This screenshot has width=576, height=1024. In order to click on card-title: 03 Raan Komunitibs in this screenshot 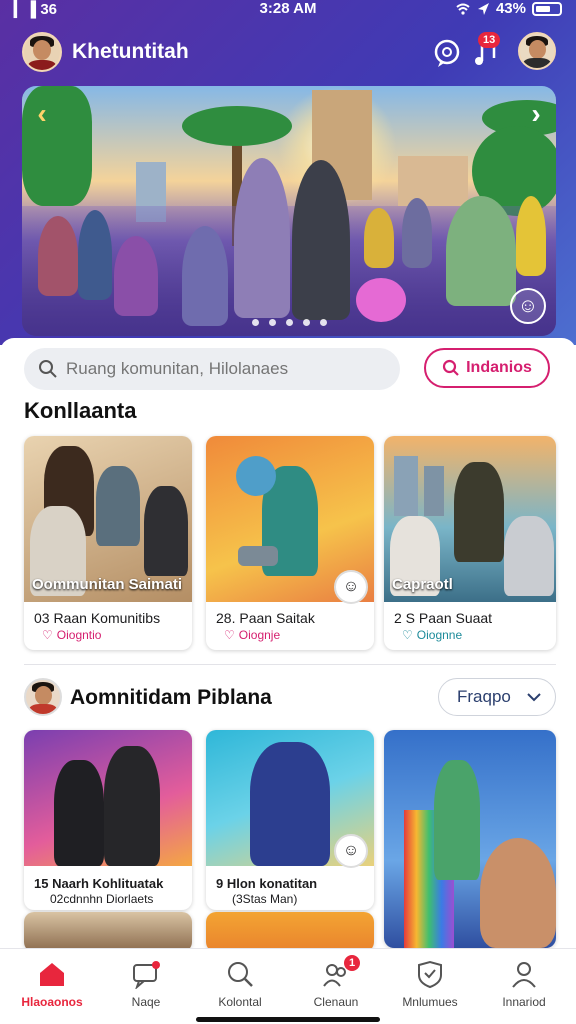, I will do `click(97, 618)`.